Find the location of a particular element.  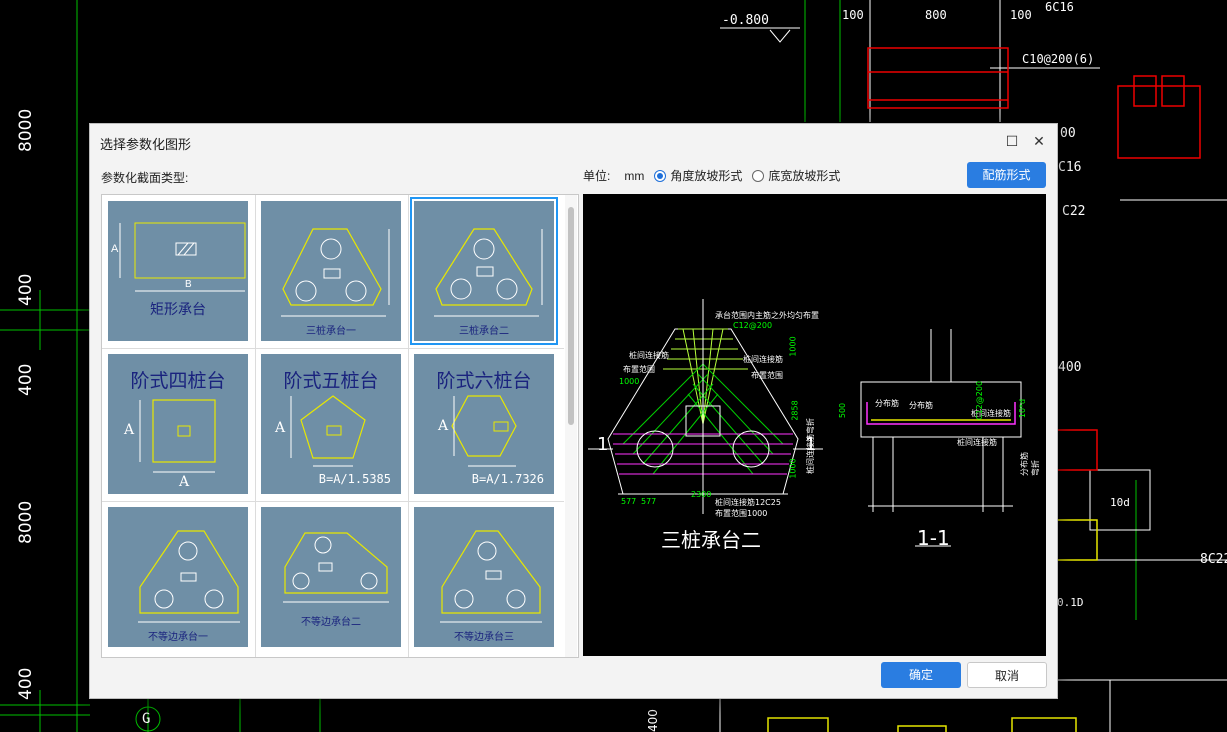

preview-note: 布置范围1000 is located at coordinates (741, 513).